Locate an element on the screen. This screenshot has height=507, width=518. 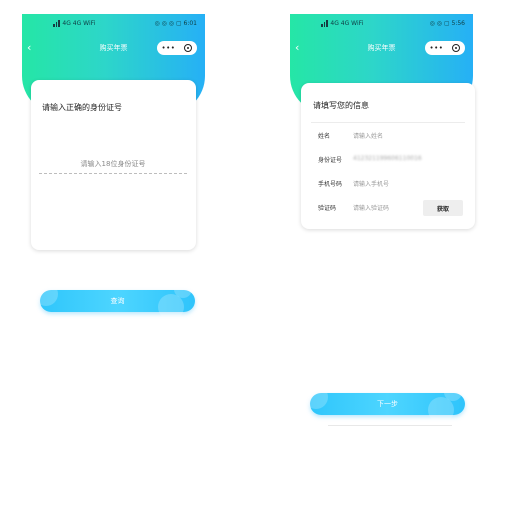
status-time: ◎ ◎ ▢ 5:56 is located at coordinates (447, 23).